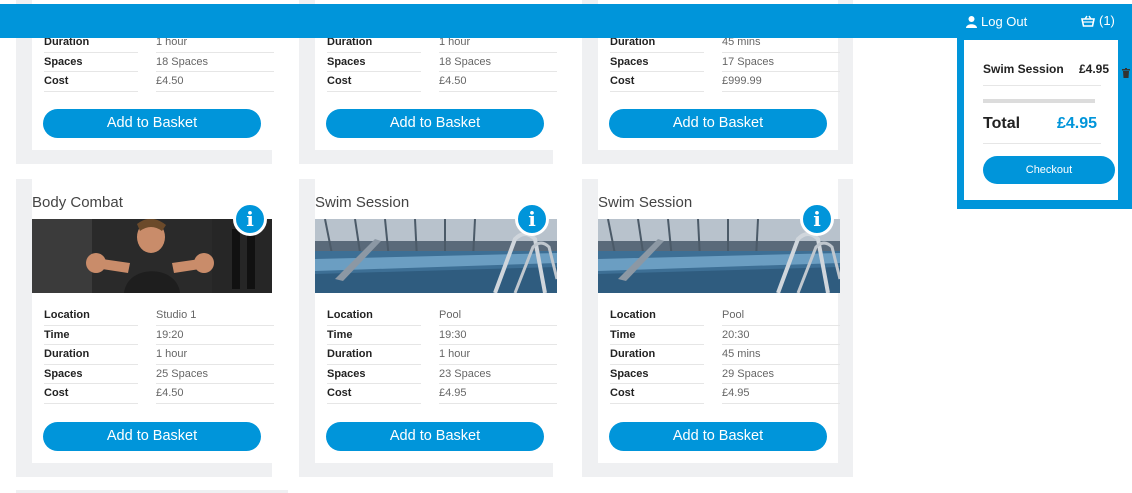 The width and height of the screenshot is (1132, 493). I want to click on basket-panel: Swim Session £4.95 Total £4.95 Checkout, so click(1044, 123).